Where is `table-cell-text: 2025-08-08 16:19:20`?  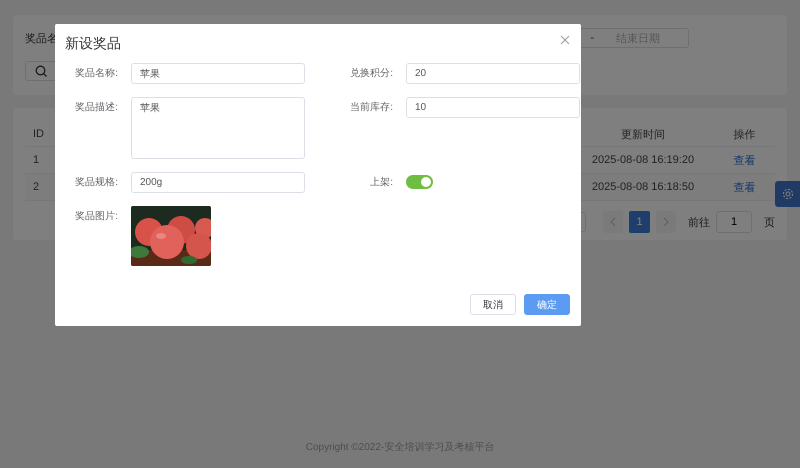 table-cell-text: 2025-08-08 16:19:20 is located at coordinates (643, 160).